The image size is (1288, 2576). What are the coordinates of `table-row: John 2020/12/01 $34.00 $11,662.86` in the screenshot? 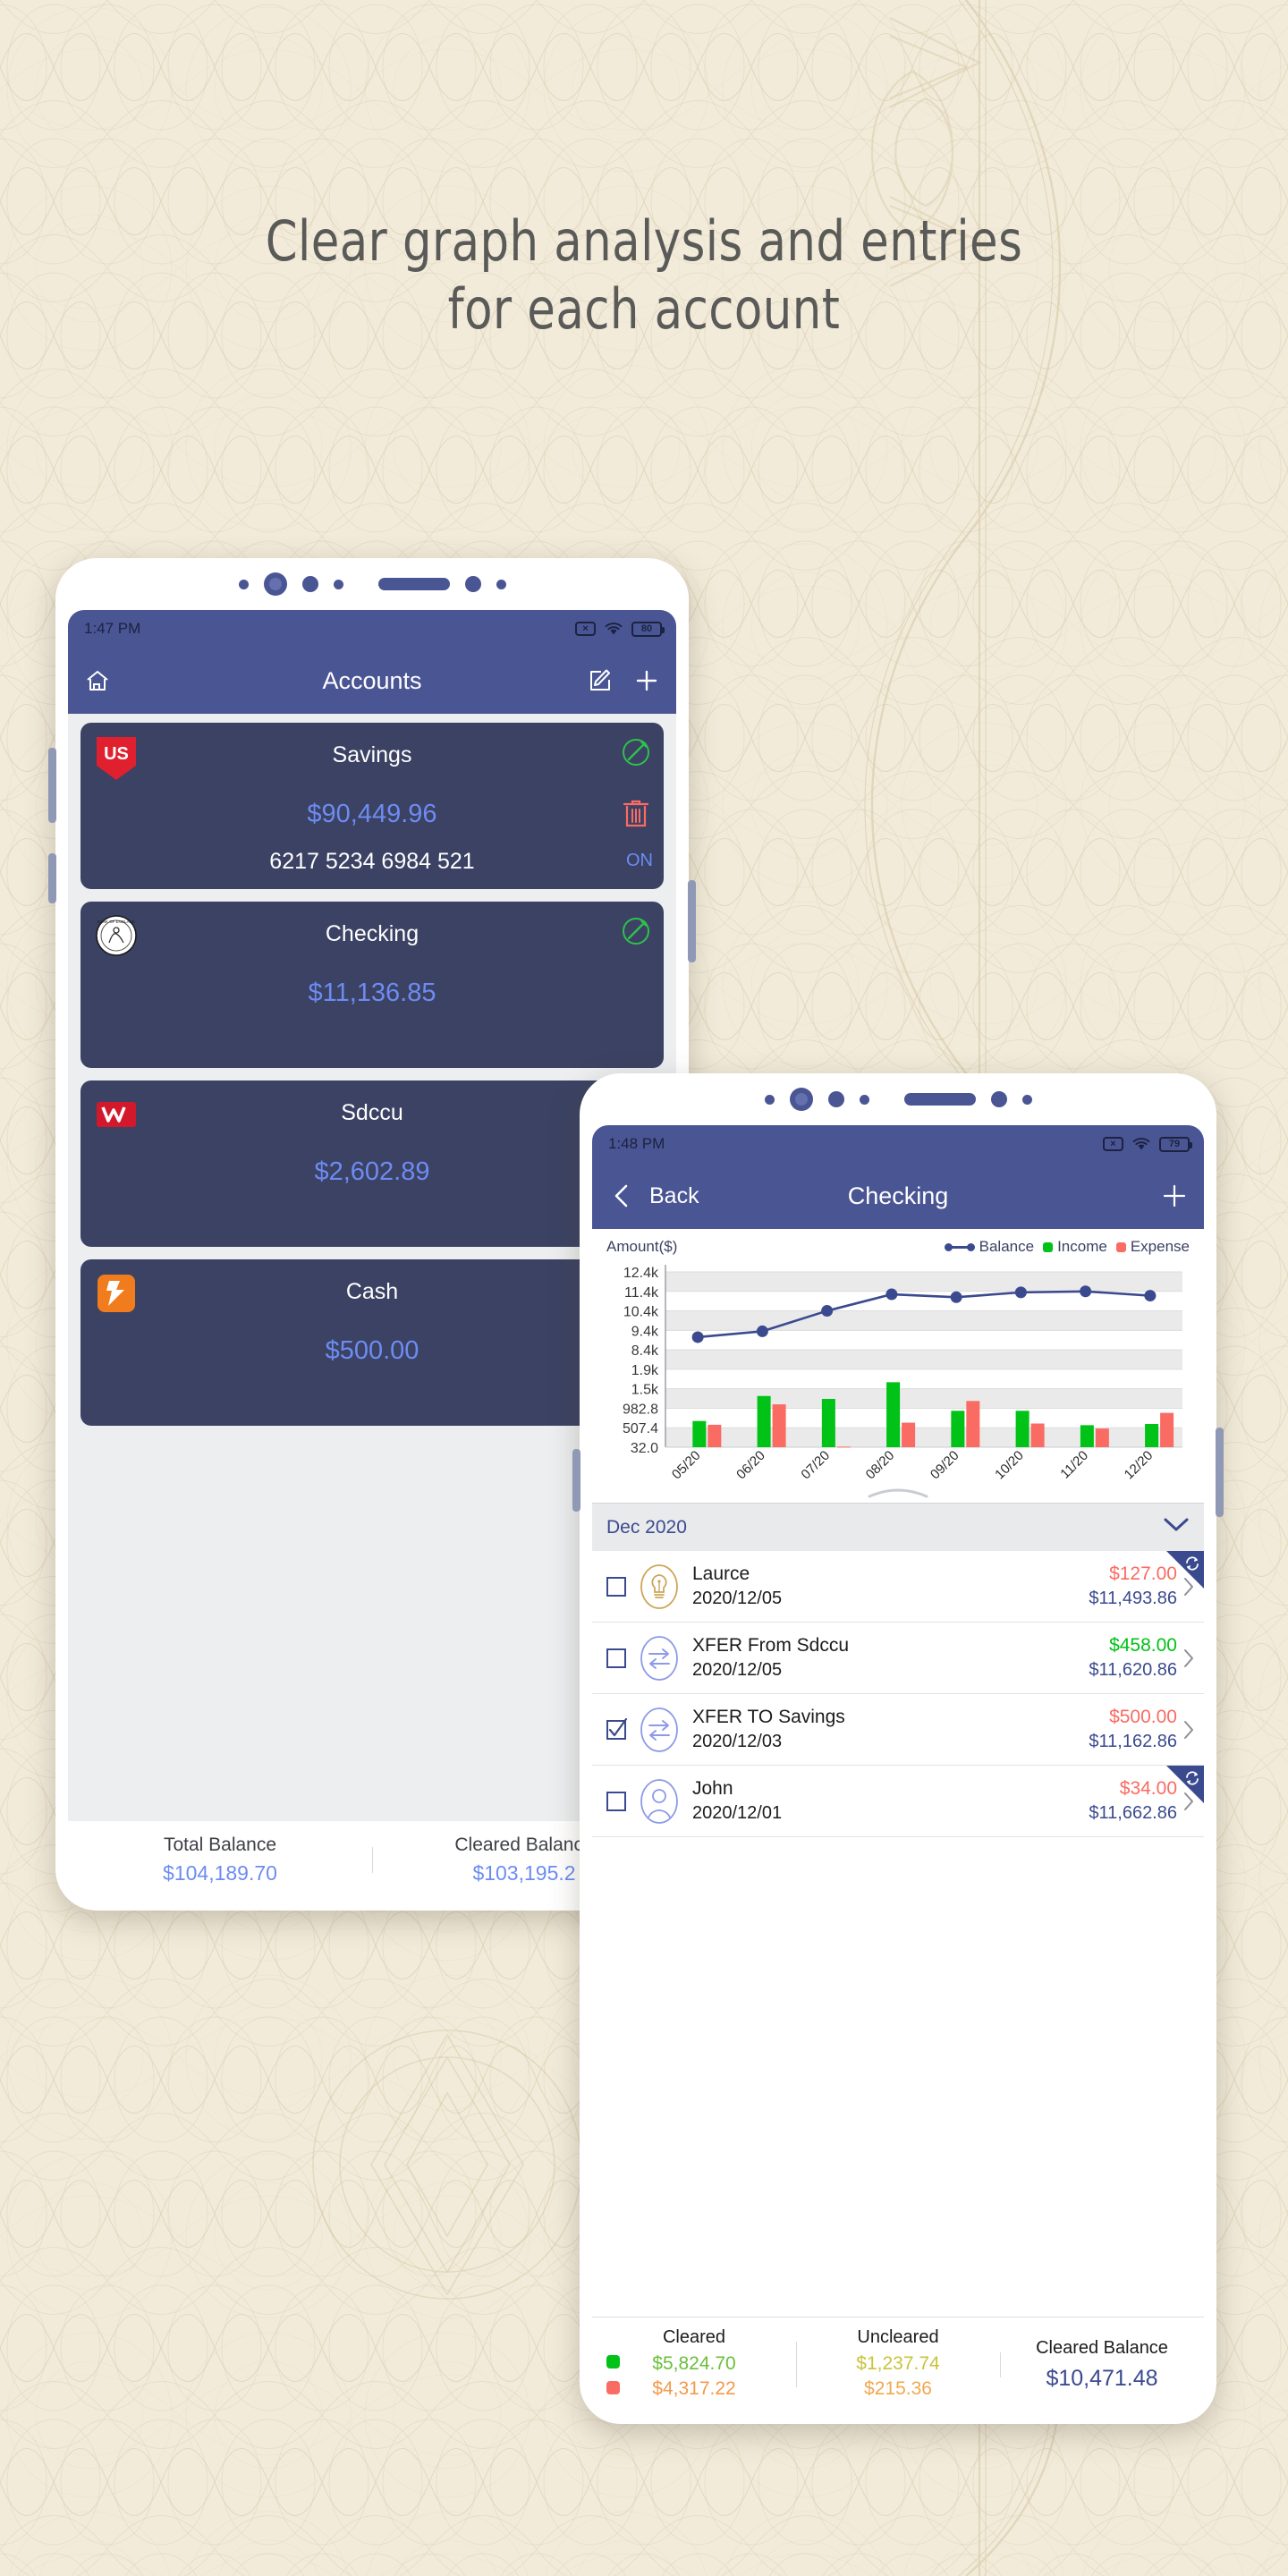 It's located at (898, 1801).